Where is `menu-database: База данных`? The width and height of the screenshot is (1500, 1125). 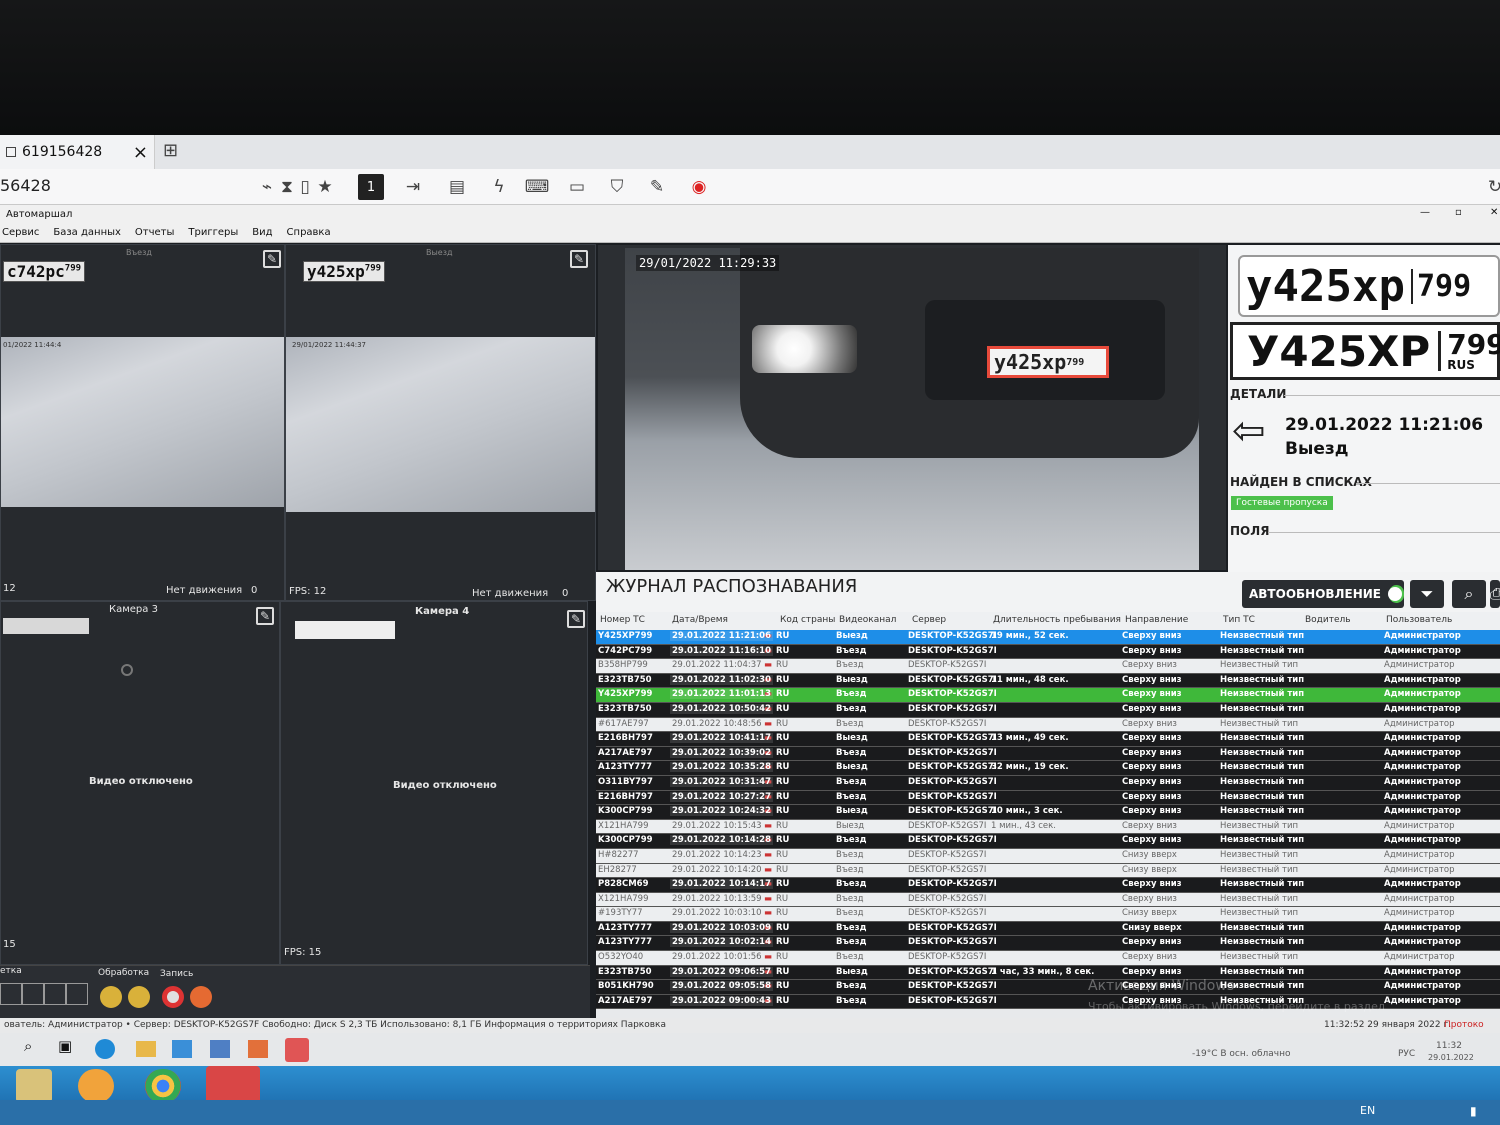 menu-database: База данных is located at coordinates (87, 233).